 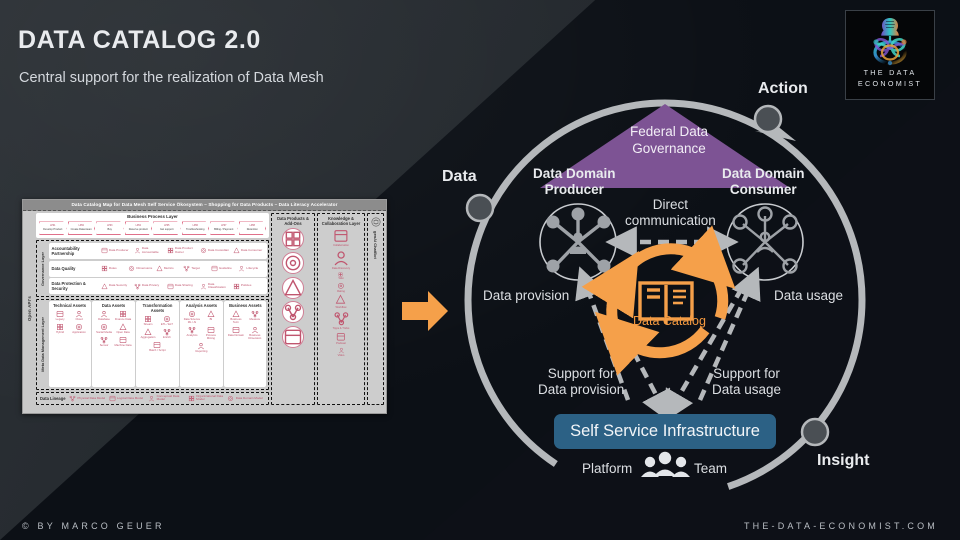 I want to click on asset-item: Social Media, so click(x=104, y=329).